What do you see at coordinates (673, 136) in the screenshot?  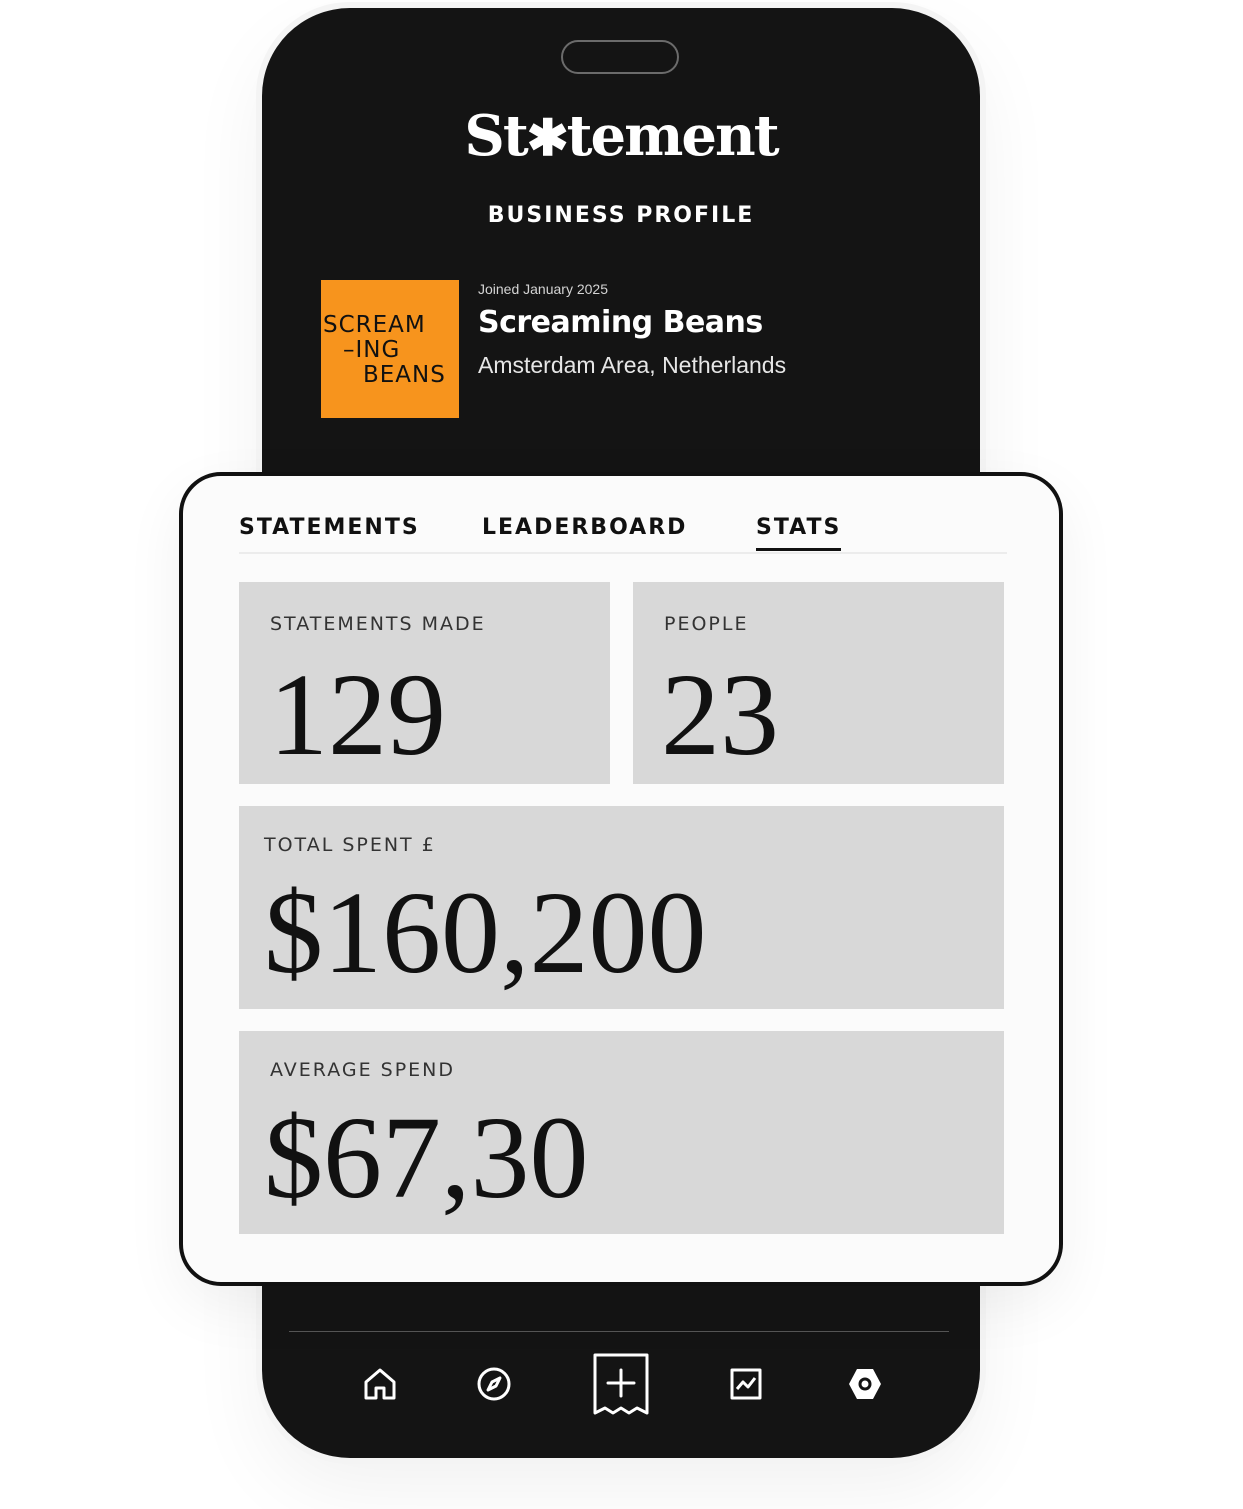 I see `logo-suffix: tement` at bounding box center [673, 136].